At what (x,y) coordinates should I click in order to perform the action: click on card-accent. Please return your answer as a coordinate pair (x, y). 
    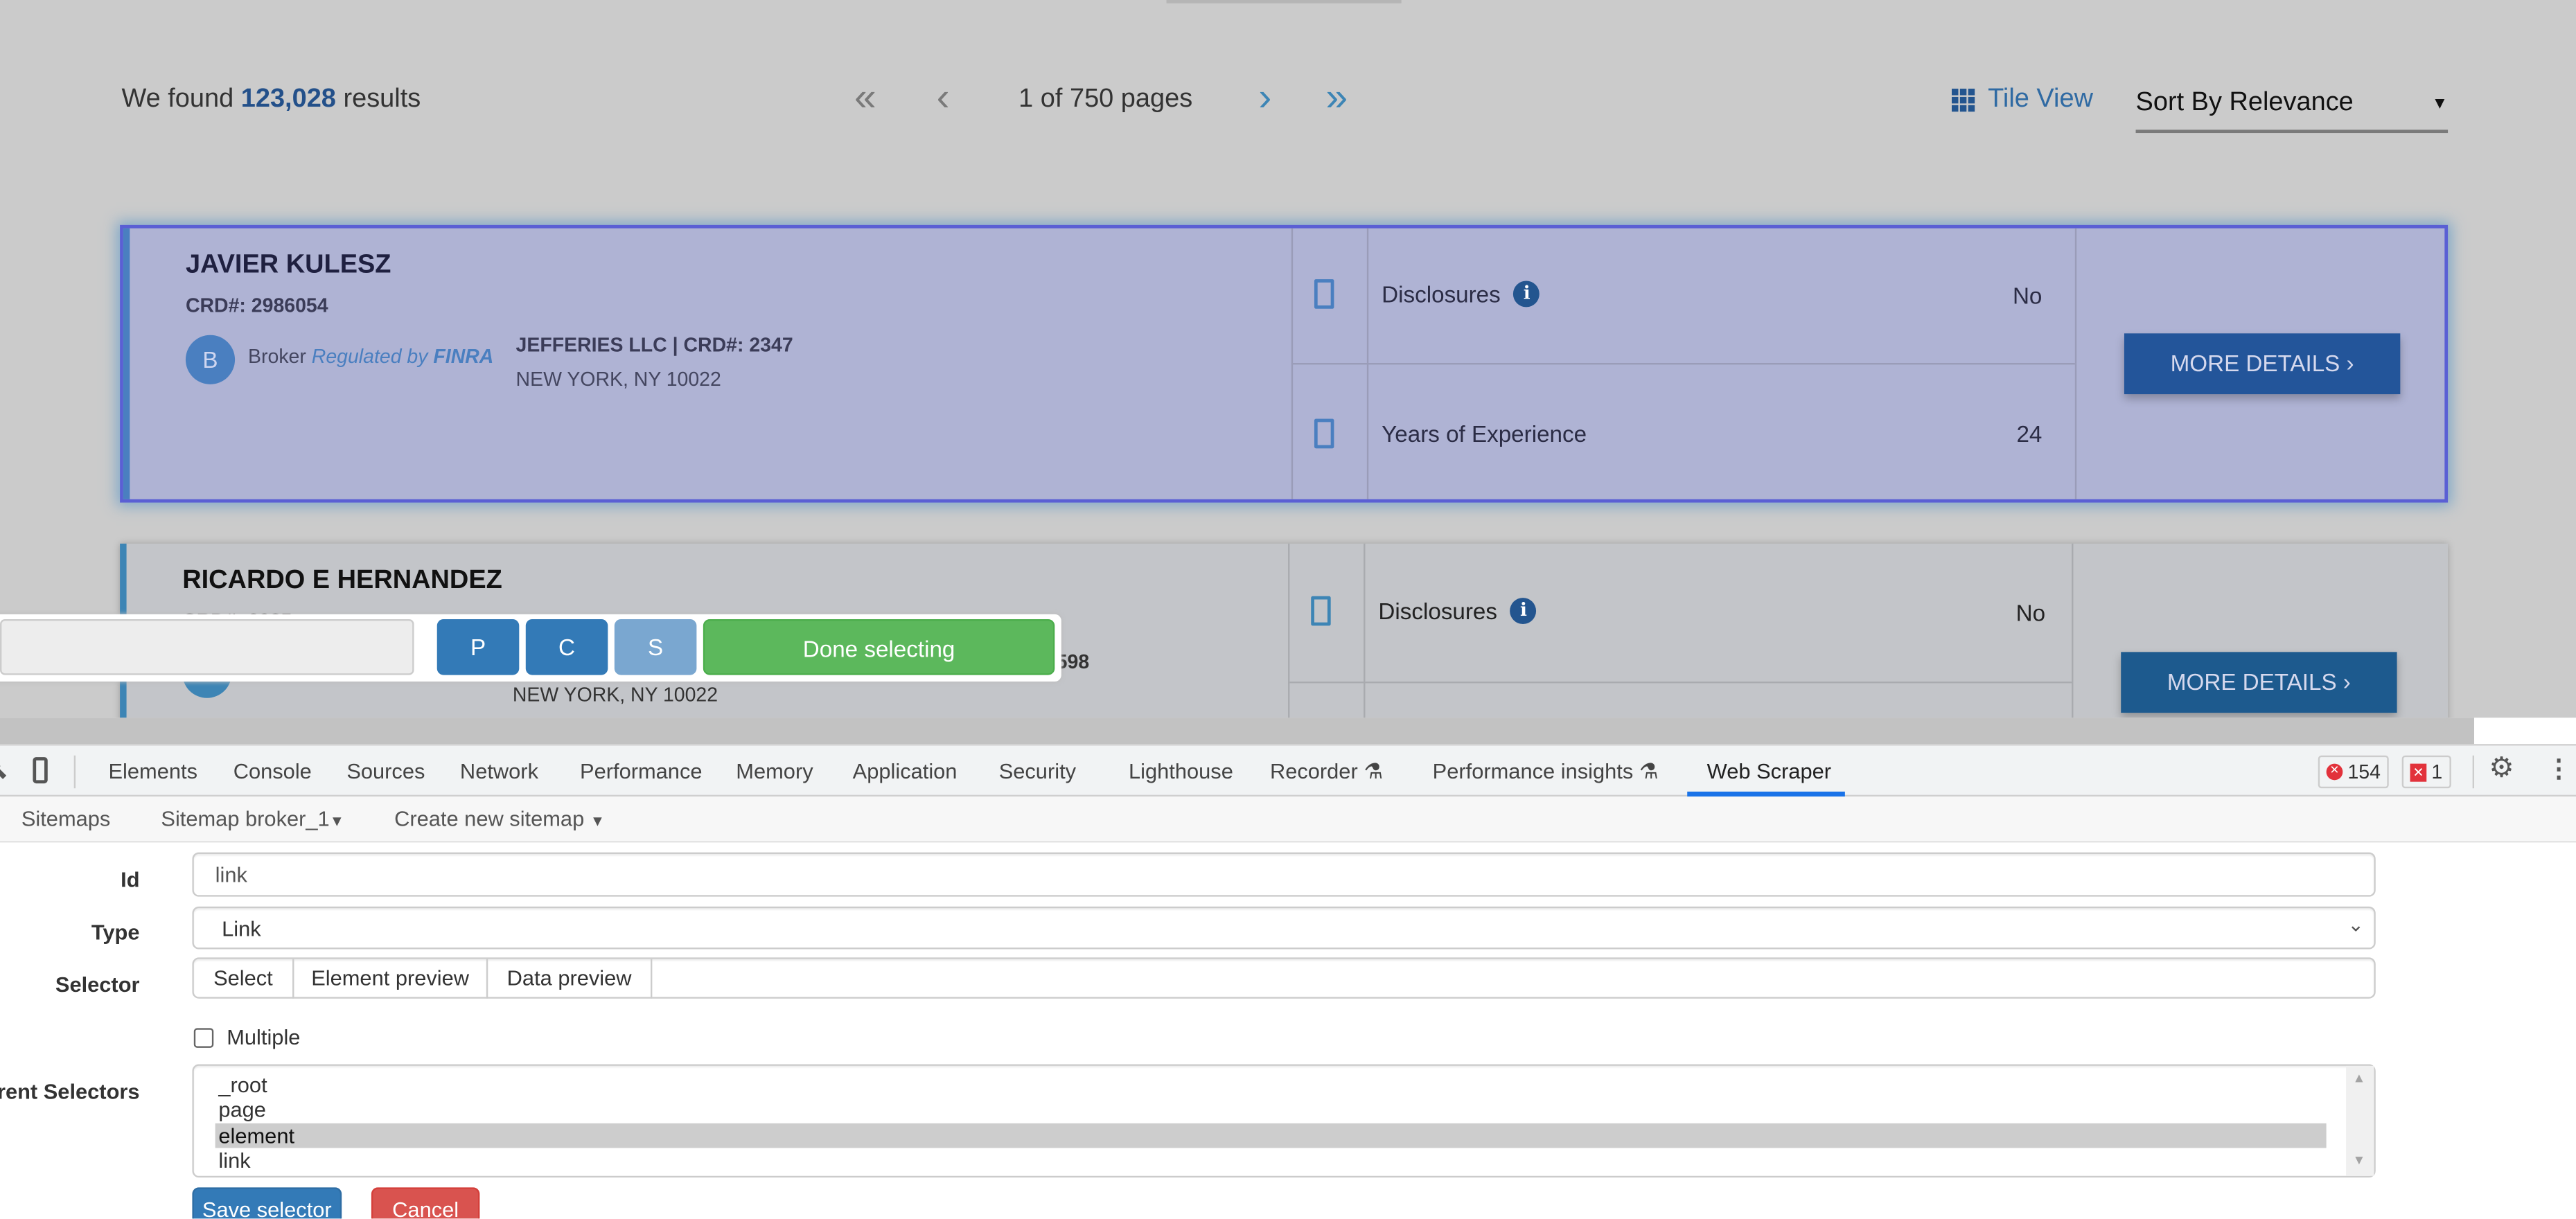
    Looking at the image, I should click on (126, 363).